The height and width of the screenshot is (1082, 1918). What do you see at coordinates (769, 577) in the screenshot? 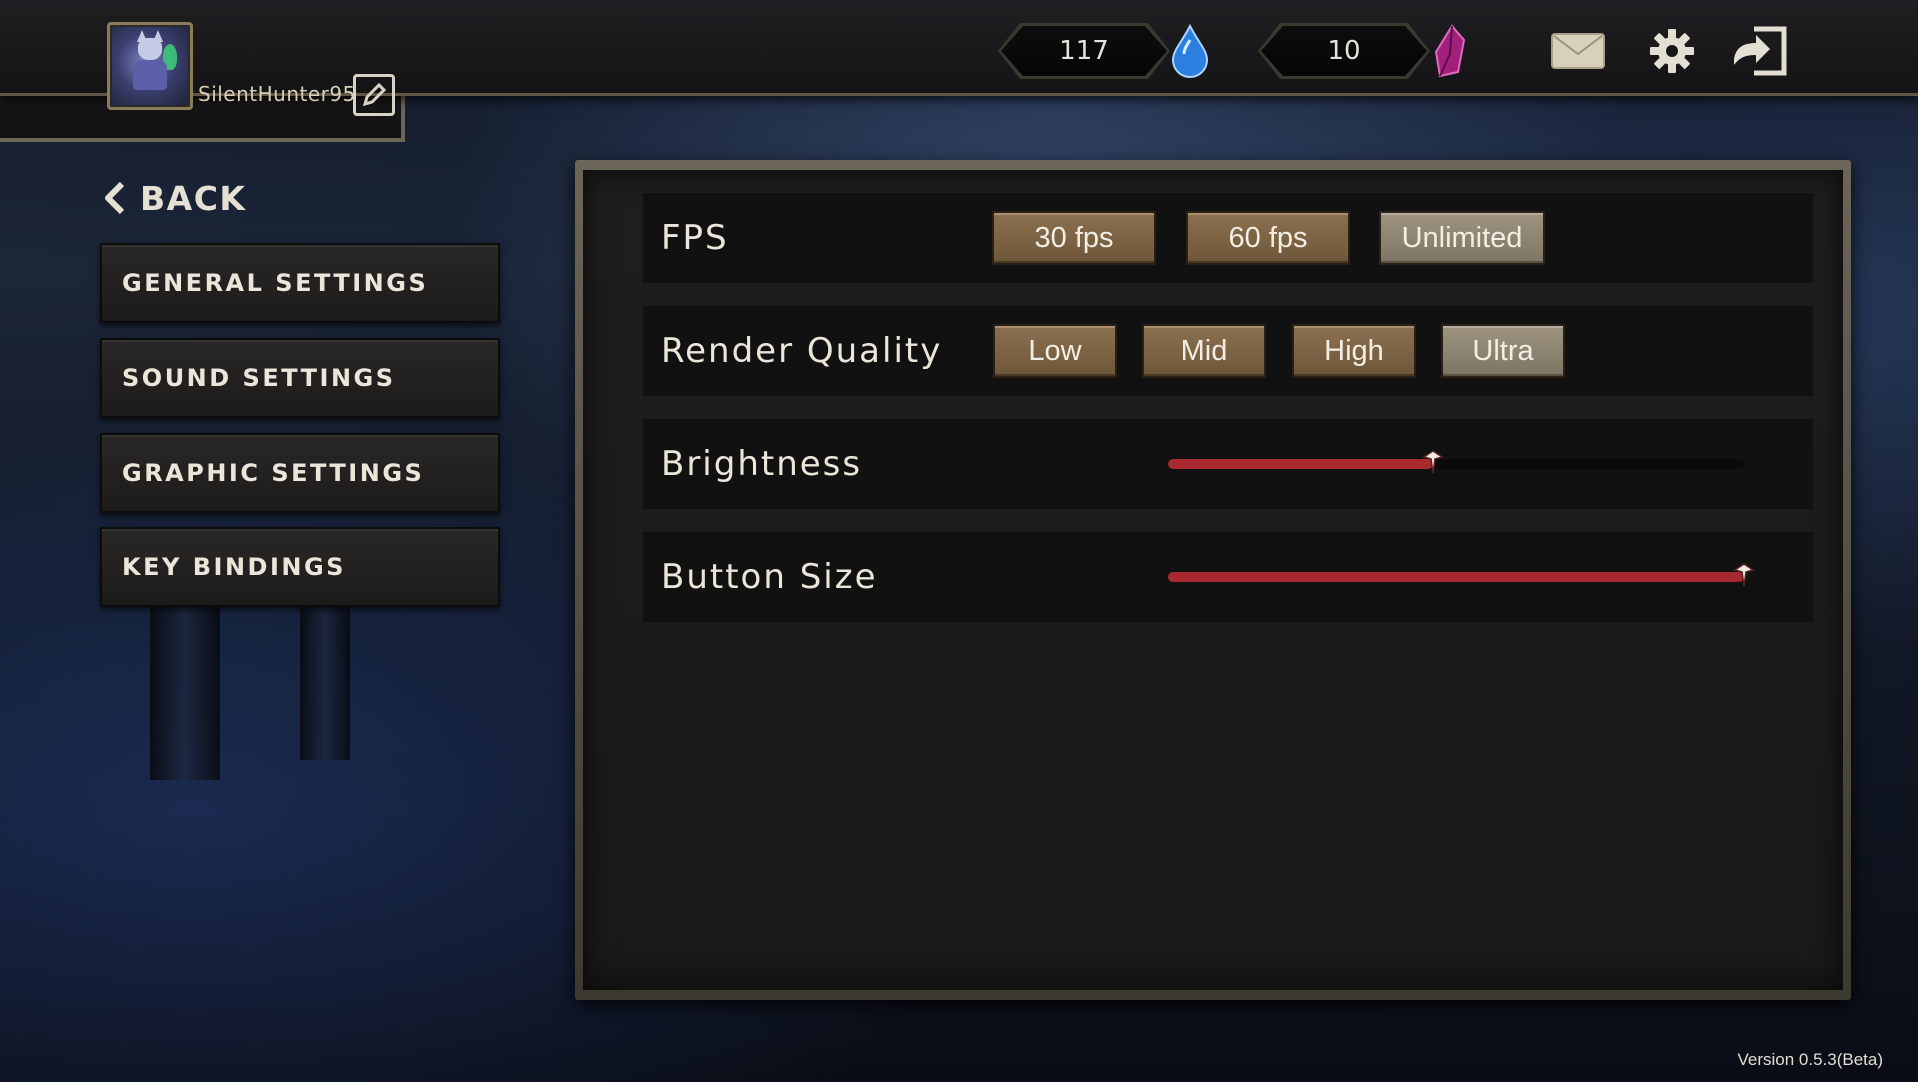
I see `button-size-label: Button Size` at bounding box center [769, 577].